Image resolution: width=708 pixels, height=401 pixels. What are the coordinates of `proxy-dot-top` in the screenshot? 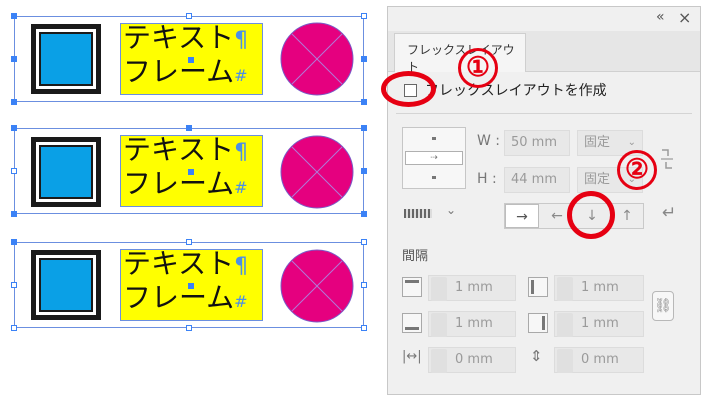 It's located at (434, 138).